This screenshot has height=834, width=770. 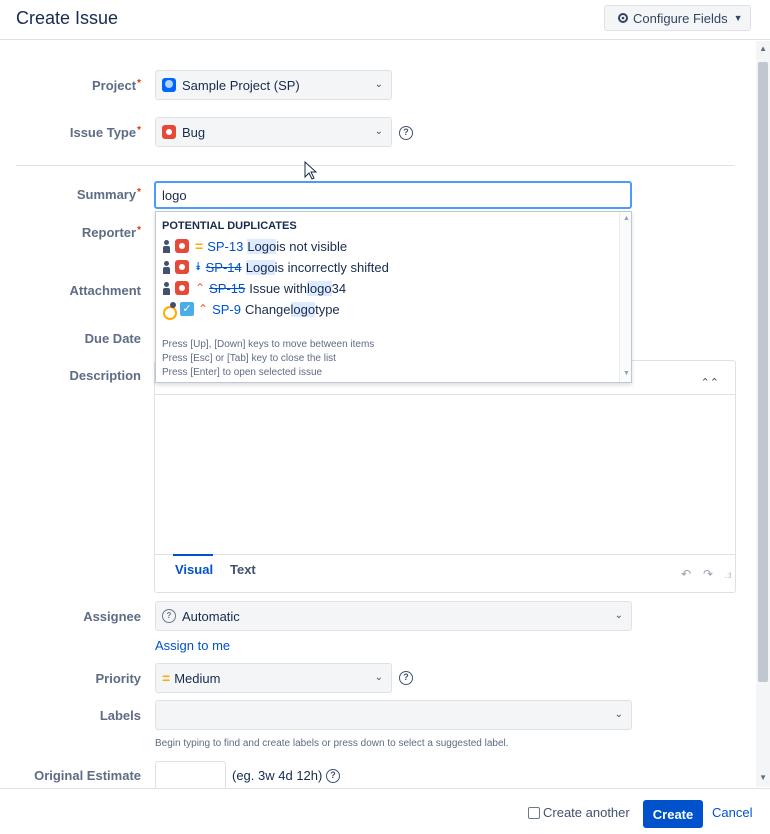 I want to click on gear-icon, so click(x=623, y=18).